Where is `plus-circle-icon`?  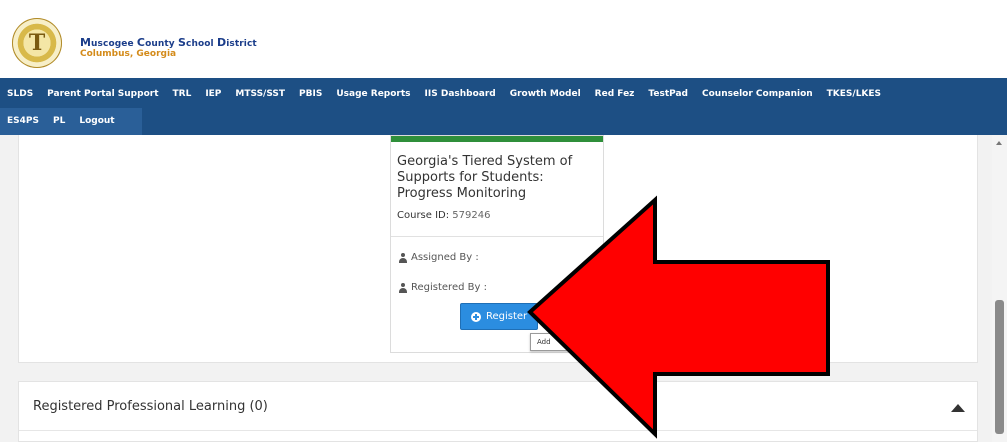
plus-circle-icon is located at coordinates (476, 316).